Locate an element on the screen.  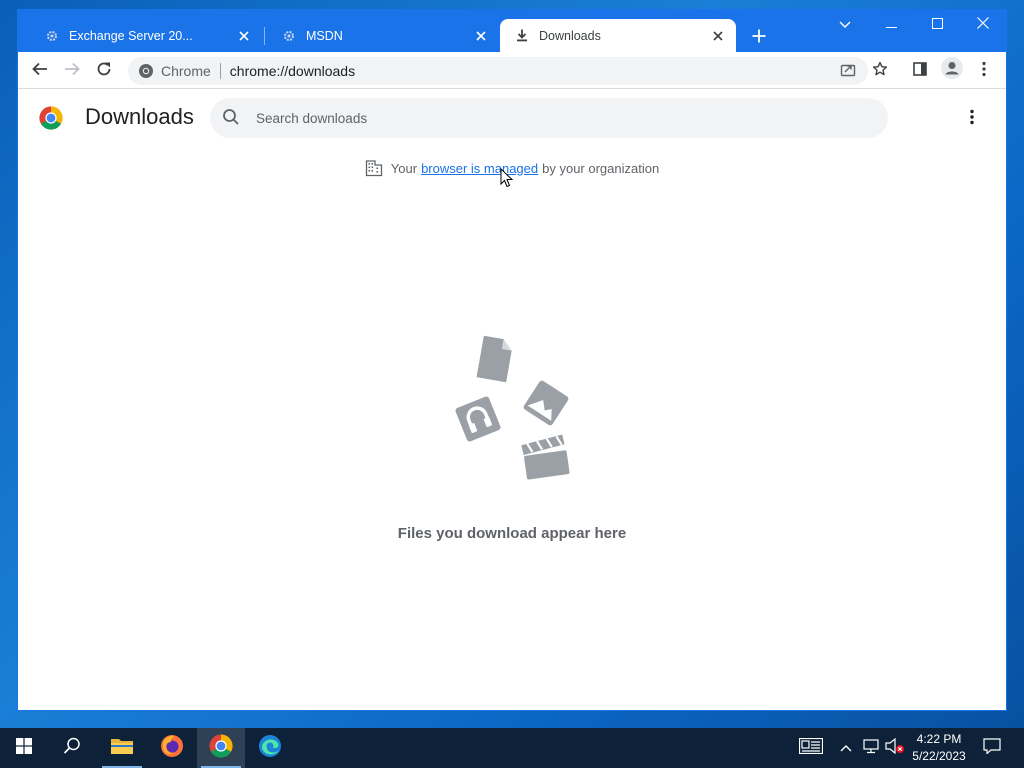
side-panel-button is located at coordinates (920, 71).